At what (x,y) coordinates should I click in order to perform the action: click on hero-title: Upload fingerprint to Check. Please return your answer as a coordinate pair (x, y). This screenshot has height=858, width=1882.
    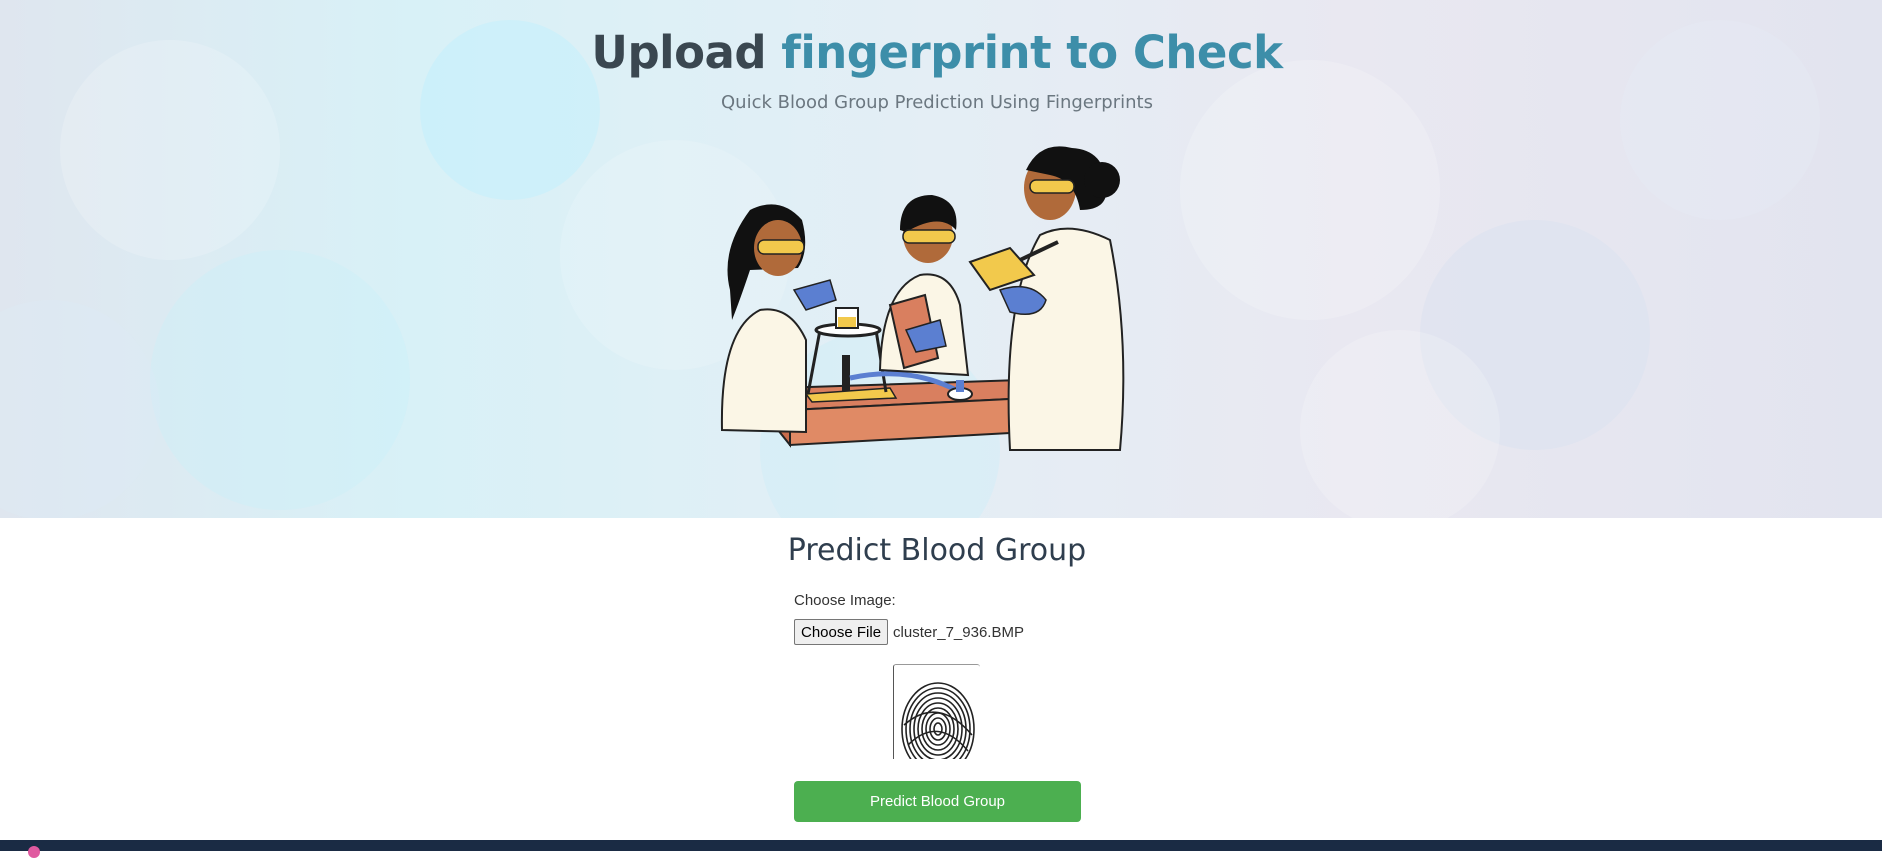
    Looking at the image, I should click on (937, 52).